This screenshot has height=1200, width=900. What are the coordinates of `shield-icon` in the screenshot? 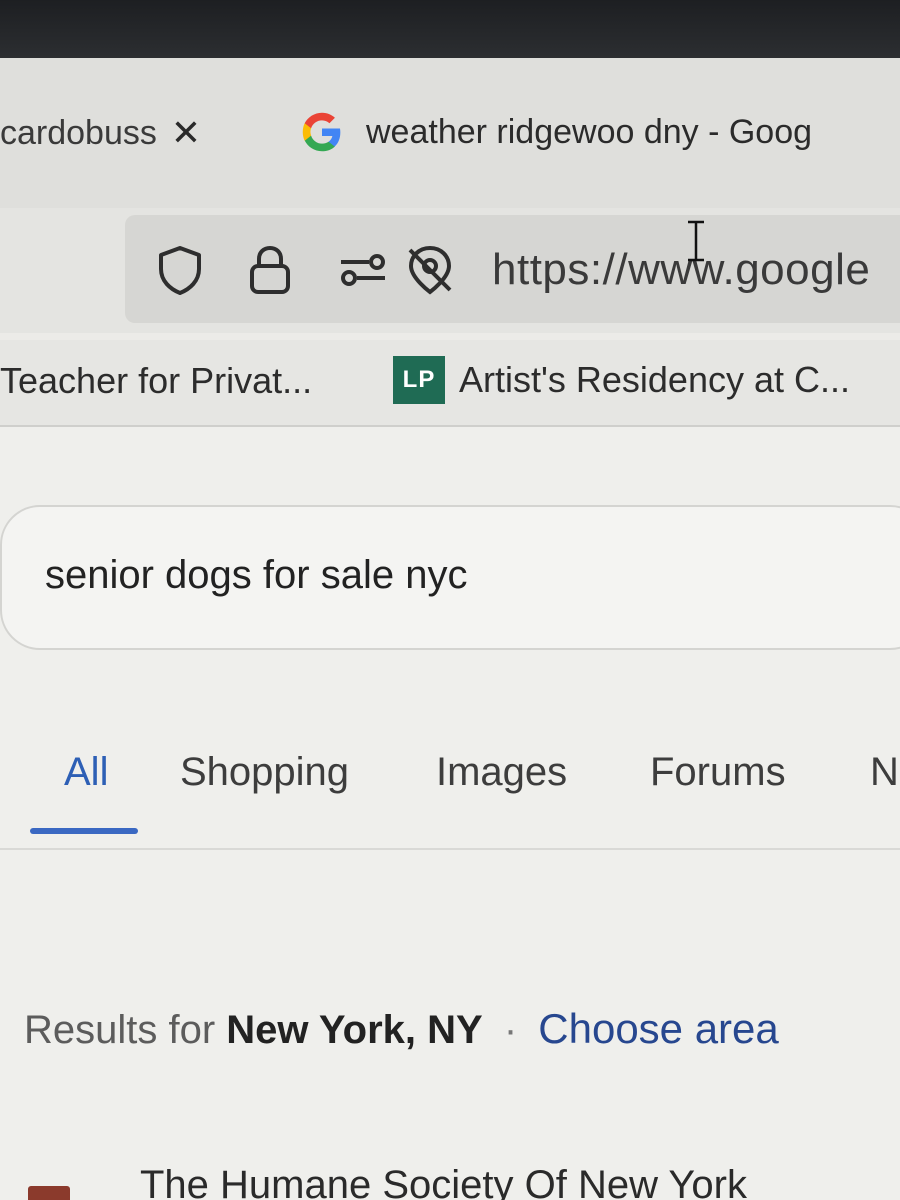 It's located at (180, 270).